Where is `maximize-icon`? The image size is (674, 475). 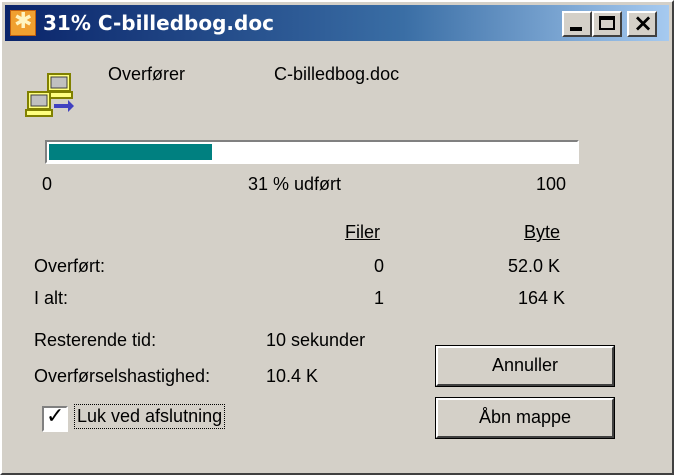
maximize-icon is located at coordinates (607, 23).